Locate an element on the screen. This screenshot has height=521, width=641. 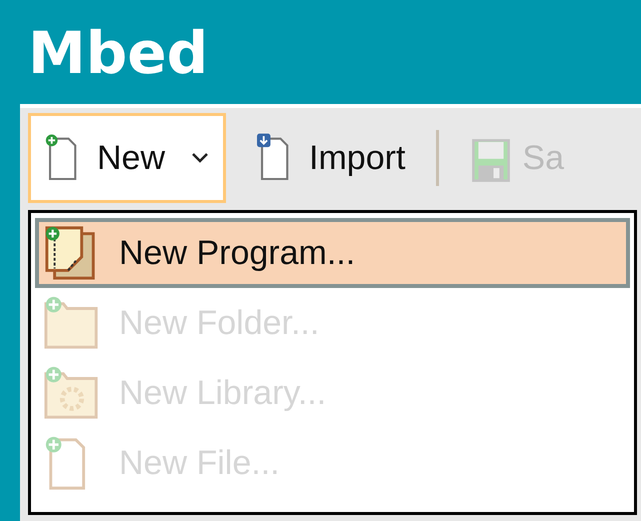
caret-icon is located at coordinates (200, 158).